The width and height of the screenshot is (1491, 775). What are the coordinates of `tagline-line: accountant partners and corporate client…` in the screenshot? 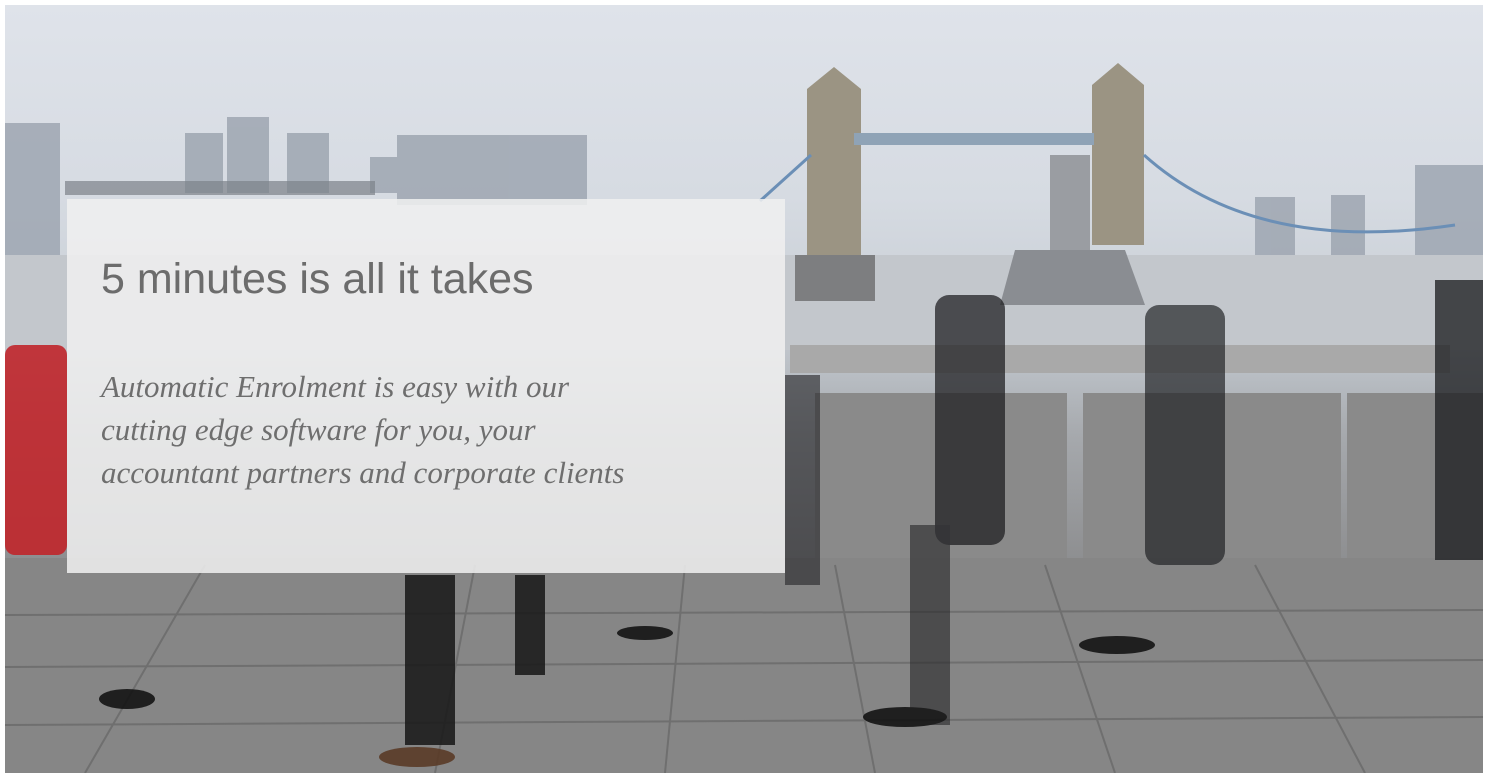 It's located at (363, 472).